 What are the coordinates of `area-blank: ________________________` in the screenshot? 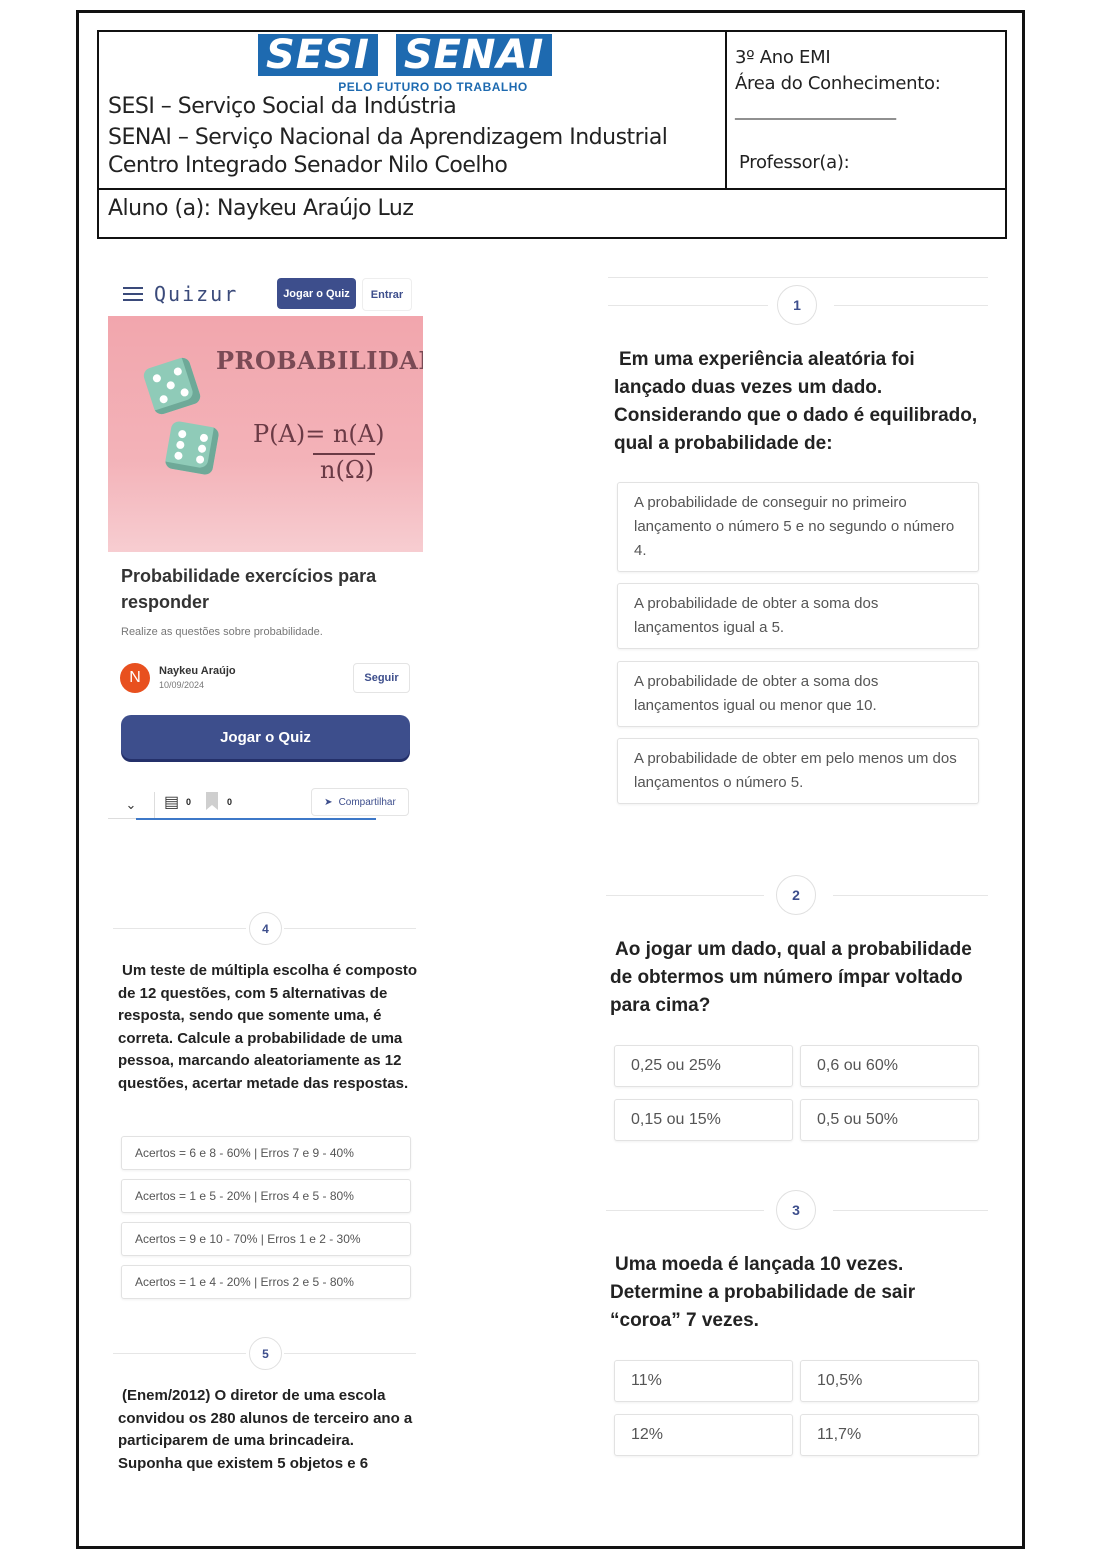 It's located at (815, 112).